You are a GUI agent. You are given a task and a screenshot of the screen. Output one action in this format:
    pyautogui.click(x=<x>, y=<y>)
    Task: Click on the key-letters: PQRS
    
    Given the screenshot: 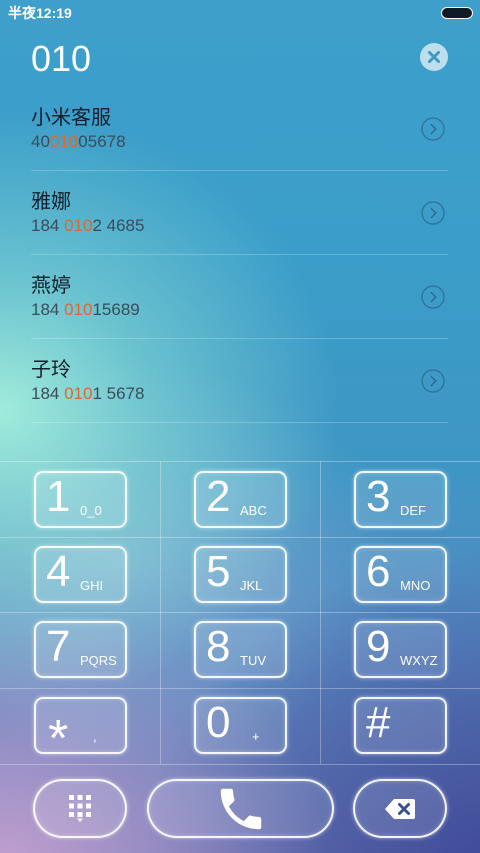 What is the action you would take?
    pyautogui.click(x=98, y=660)
    